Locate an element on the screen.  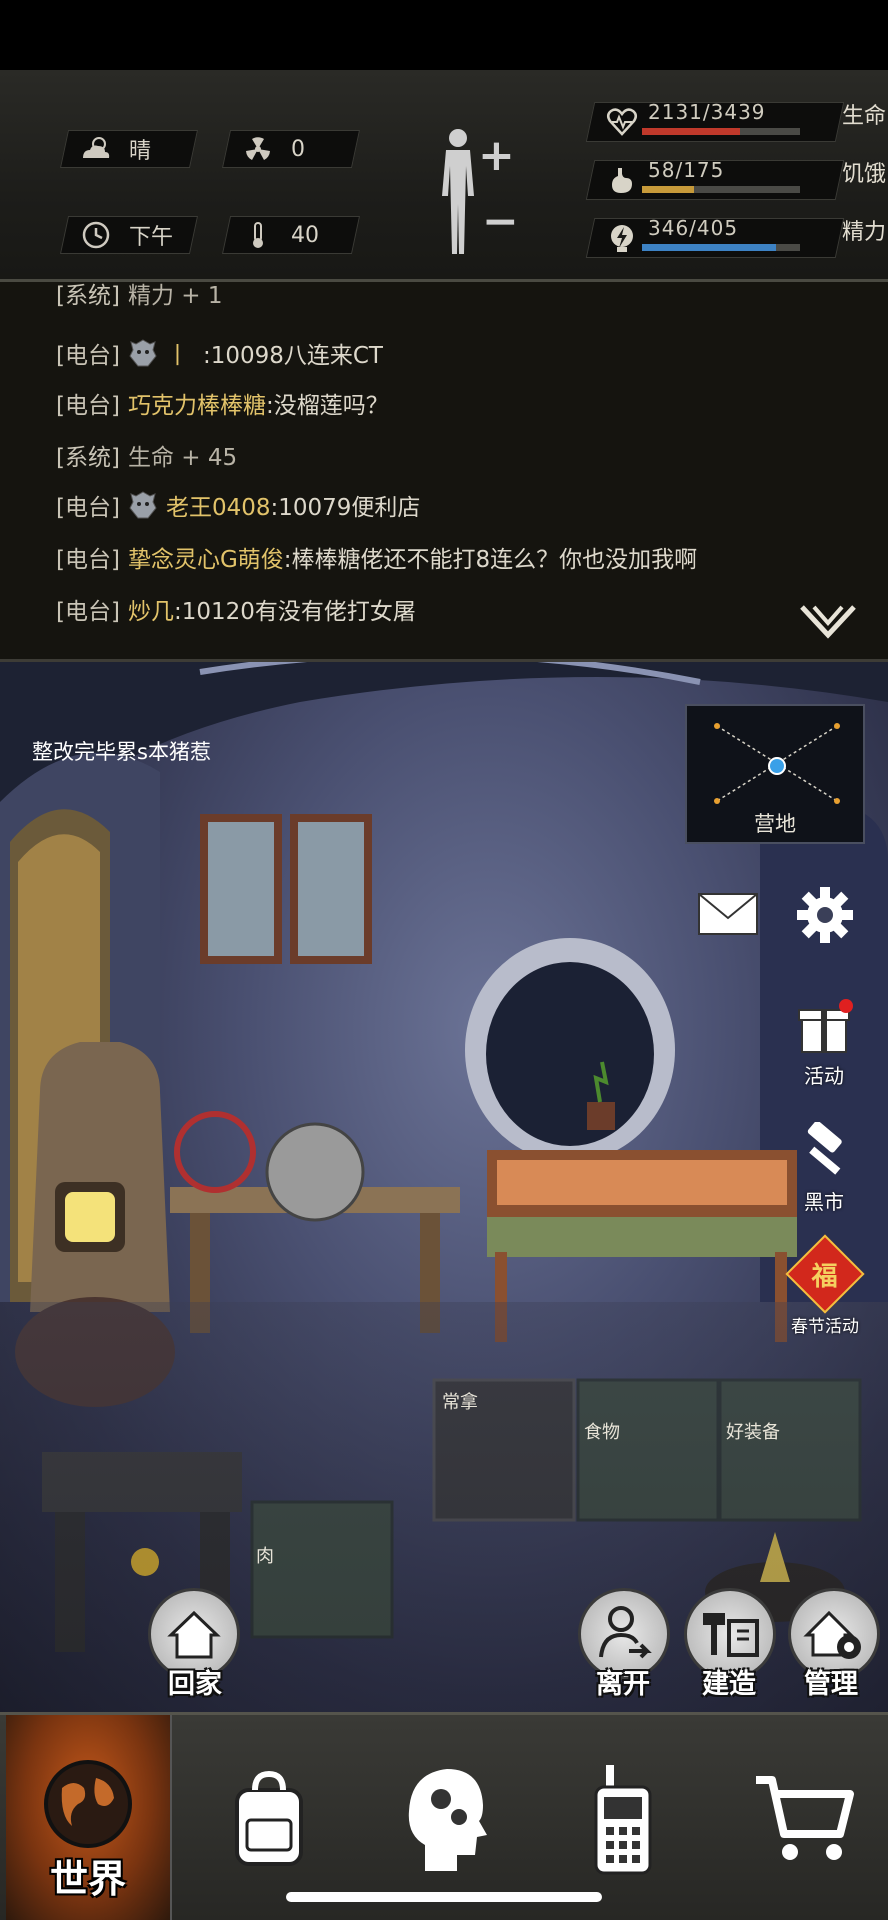
chat-username: 丨 is located at coordinates (177, 353).